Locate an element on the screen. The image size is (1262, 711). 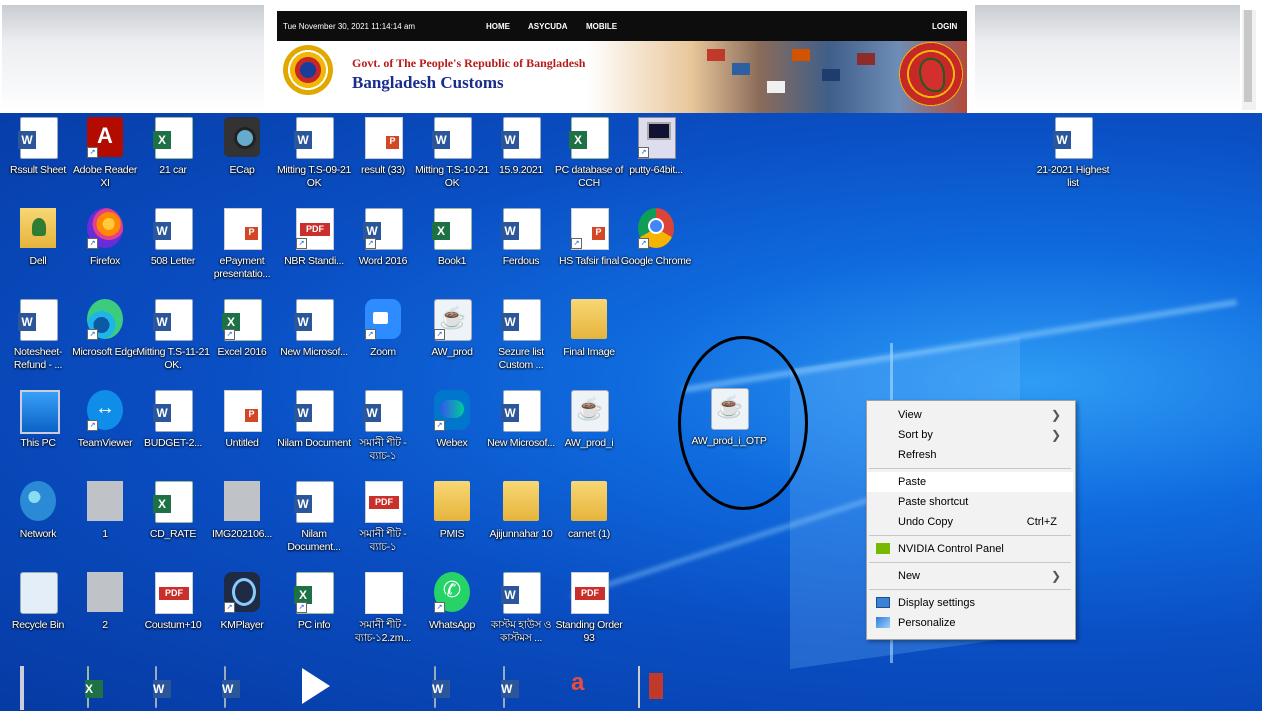
desktop-icon: 21-2021 Highest list is located at coordinates (1073, 157).